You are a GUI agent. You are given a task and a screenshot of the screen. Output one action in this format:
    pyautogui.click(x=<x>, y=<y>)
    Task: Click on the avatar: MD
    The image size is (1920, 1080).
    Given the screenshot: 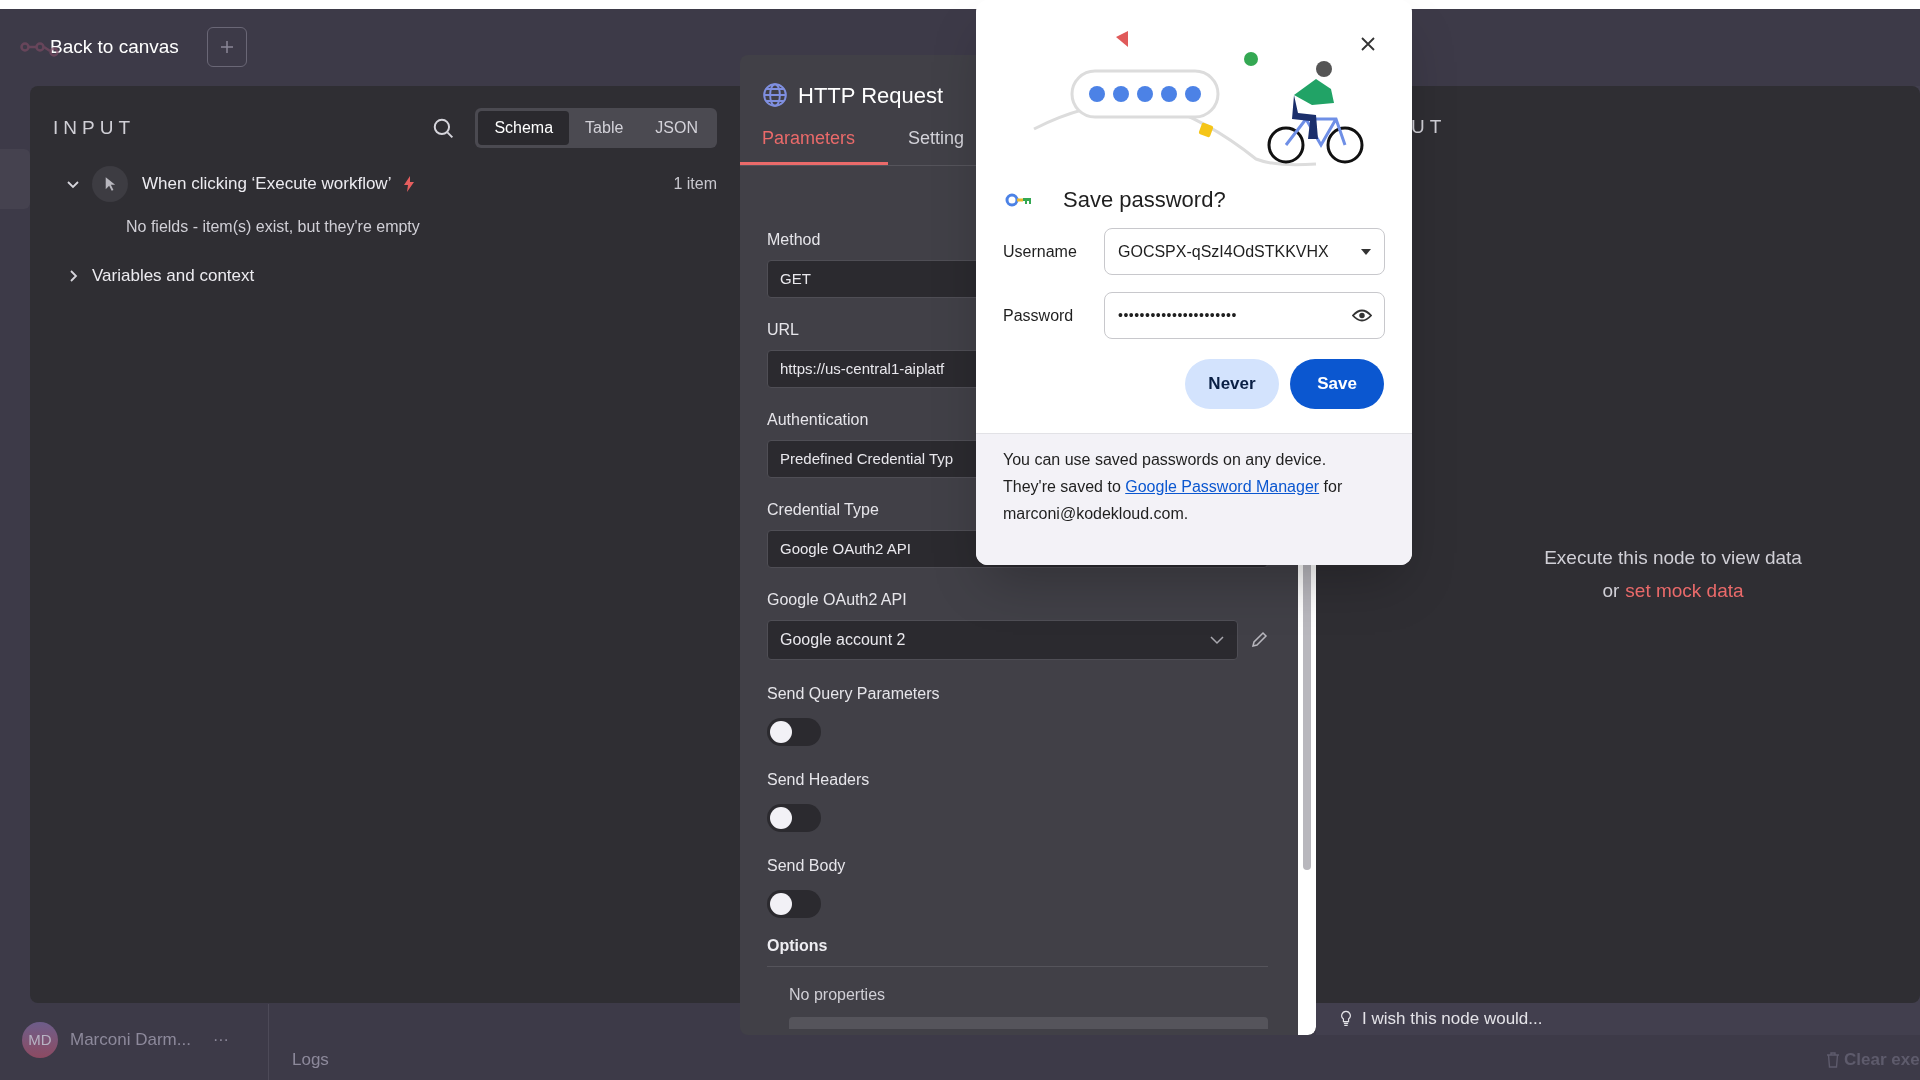 What is the action you would take?
    pyautogui.click(x=40, y=1040)
    